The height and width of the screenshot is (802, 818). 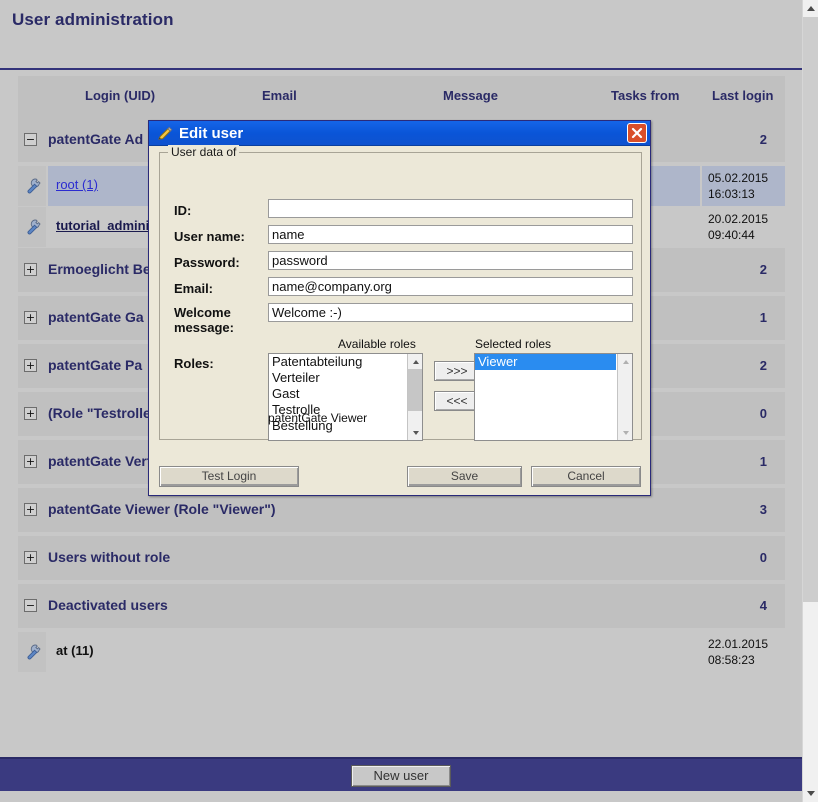 I want to click on available-roles-scrollbar, so click(x=414, y=397).